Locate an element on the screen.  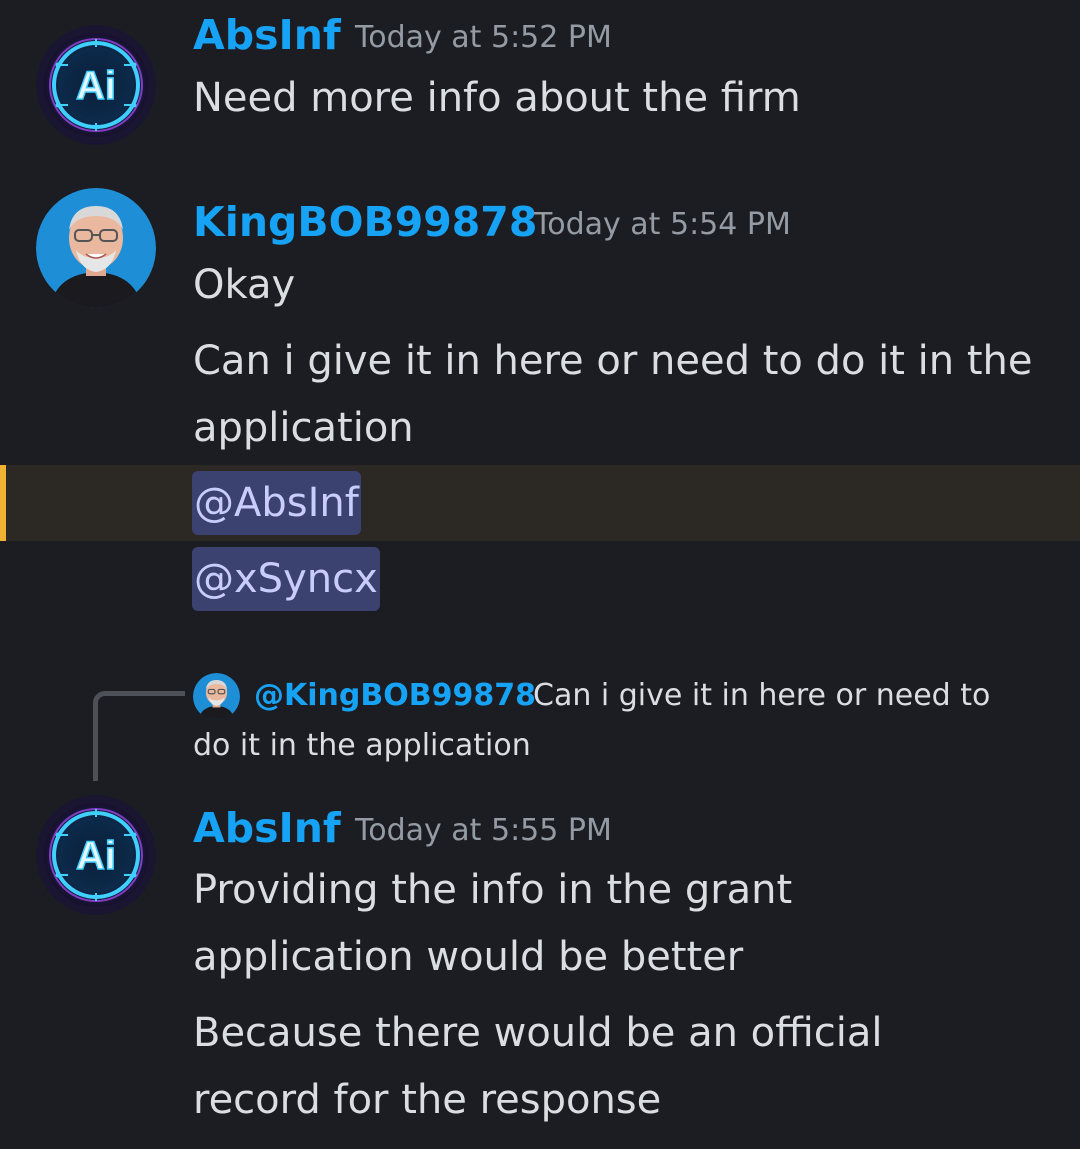
reply-preview-text: Can i give it in here or need to is located at coordinates (761, 696).